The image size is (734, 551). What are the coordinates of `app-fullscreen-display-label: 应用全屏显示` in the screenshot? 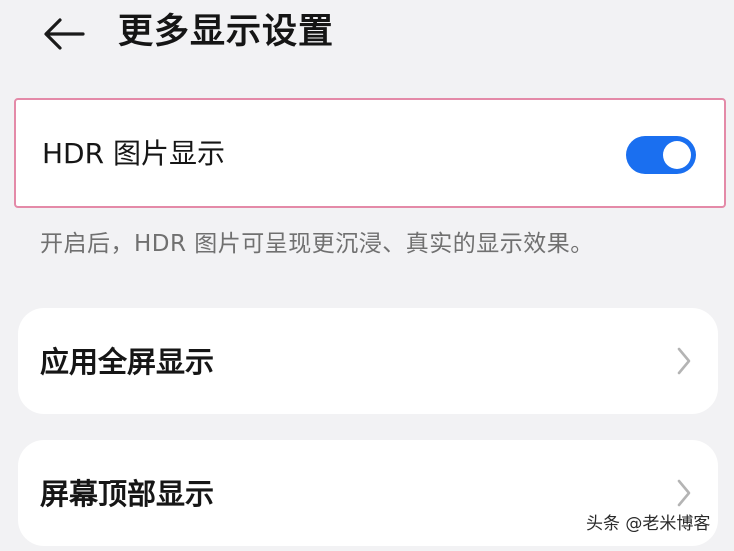 It's located at (127, 362).